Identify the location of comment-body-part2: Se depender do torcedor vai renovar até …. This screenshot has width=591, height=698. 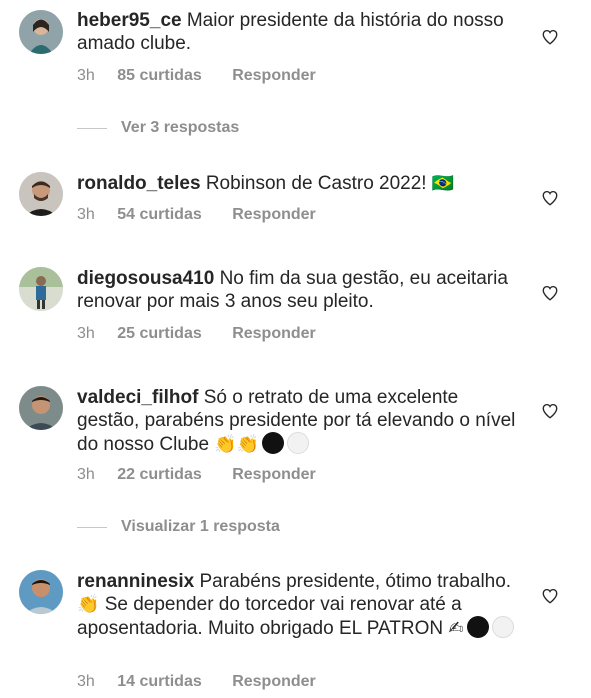
(269, 616).